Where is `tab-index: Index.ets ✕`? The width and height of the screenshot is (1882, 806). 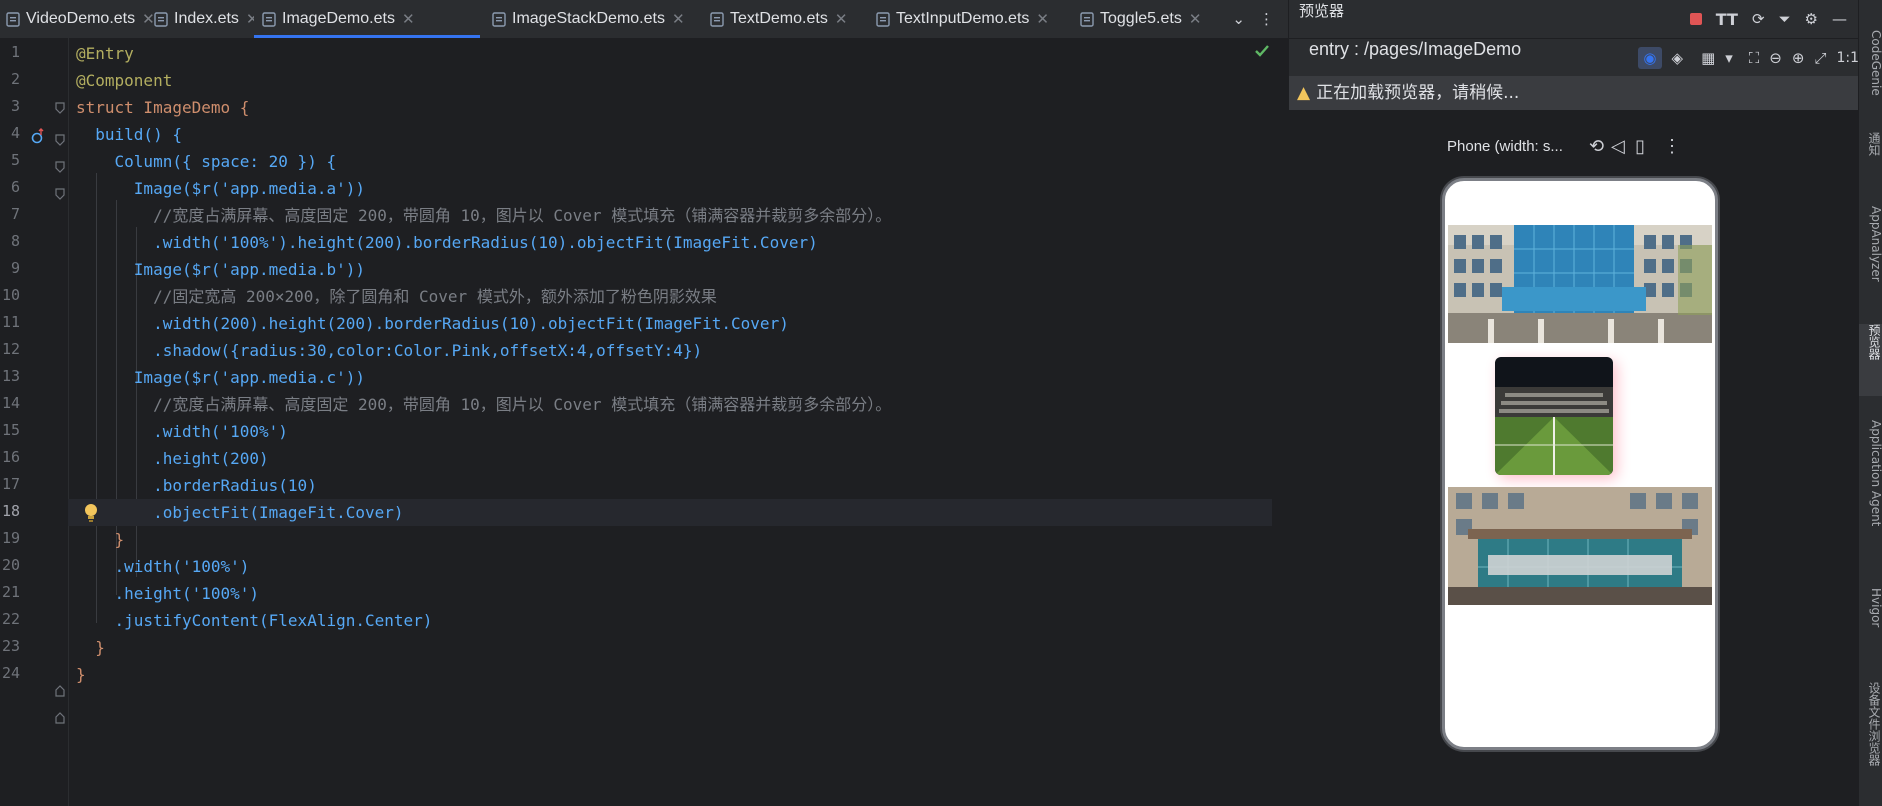
tab-index: Index.ets ✕ is located at coordinates (206, 19).